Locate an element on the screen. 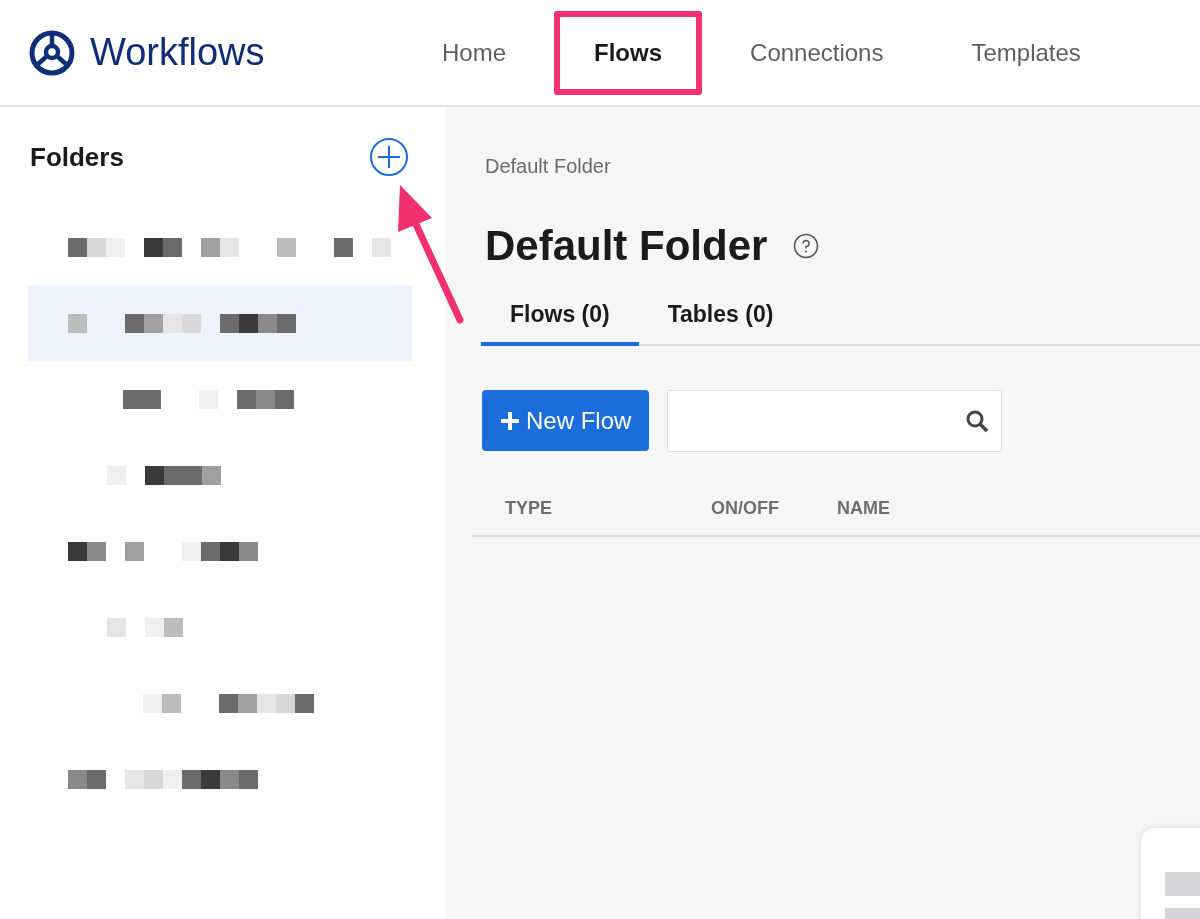 Image resolution: width=1200 pixels, height=919 pixels. folder-item is located at coordinates (220, 323).